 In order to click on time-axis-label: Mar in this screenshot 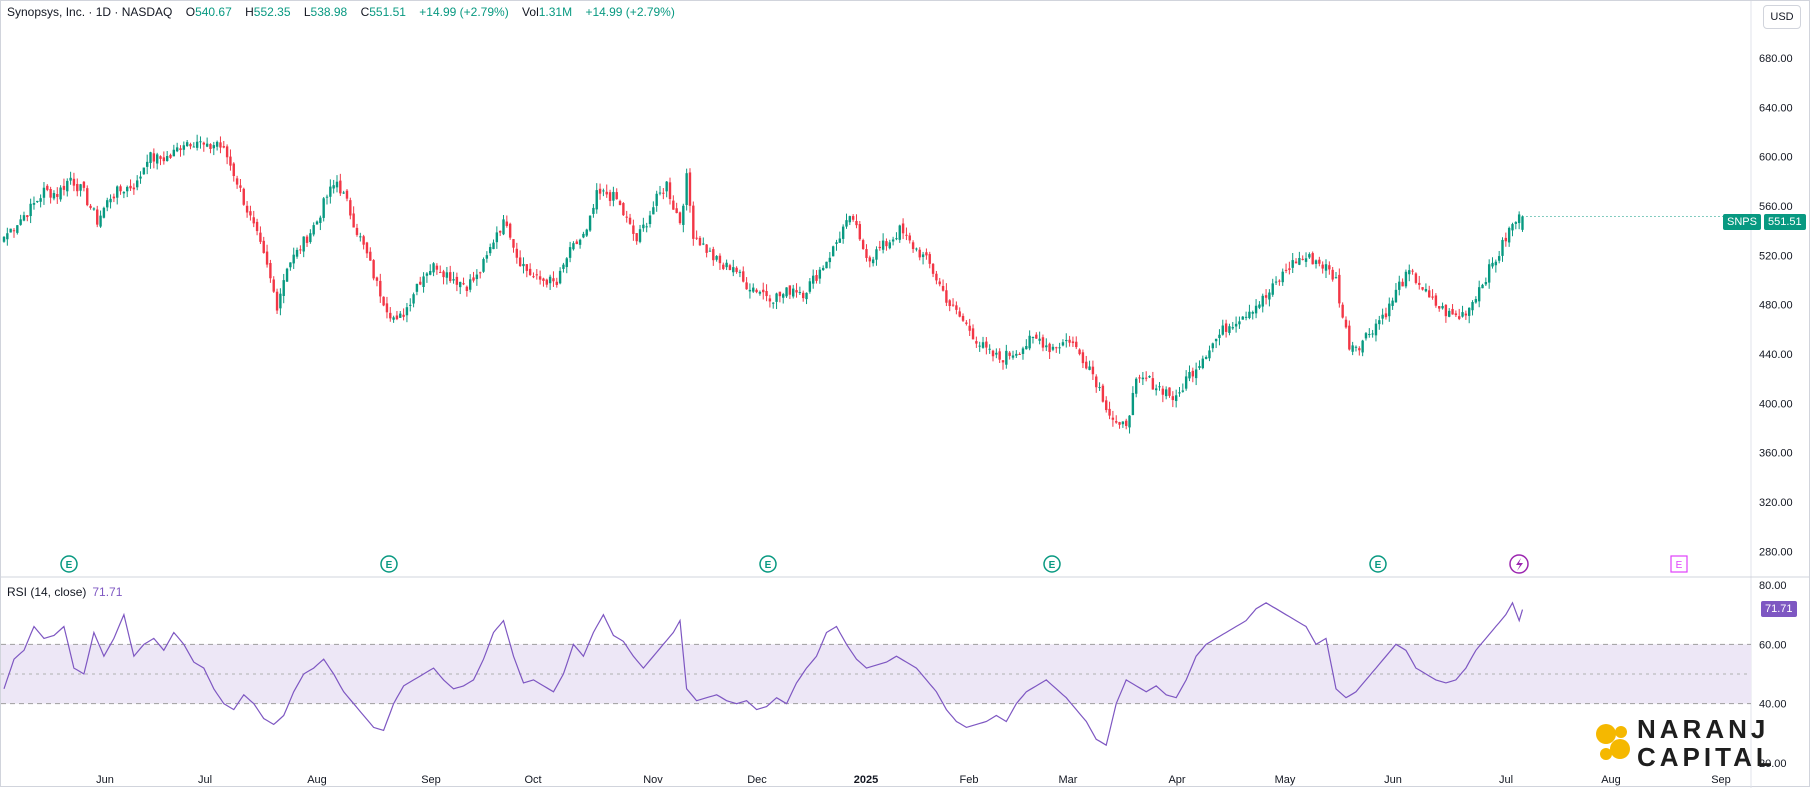, I will do `click(1068, 780)`.